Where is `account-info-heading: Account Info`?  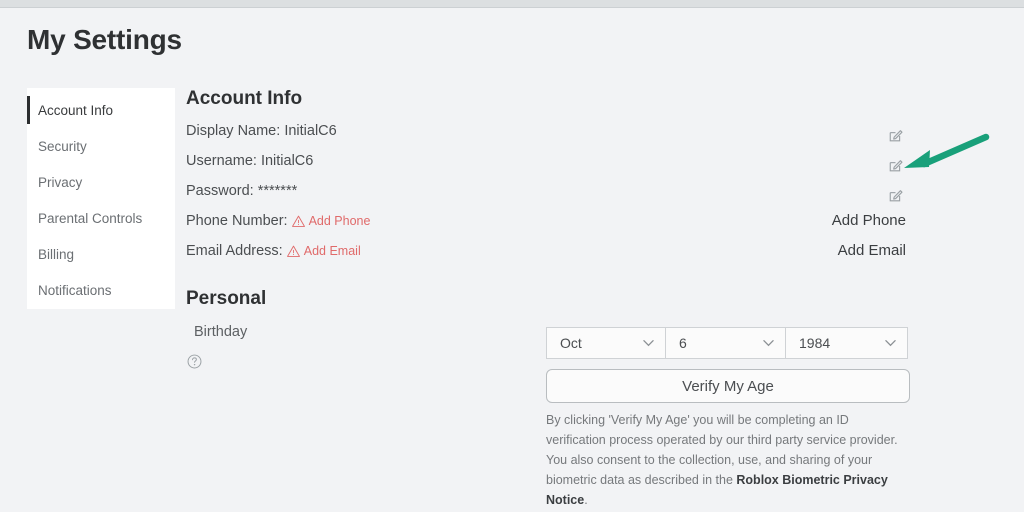 account-info-heading: Account Info is located at coordinates (244, 98).